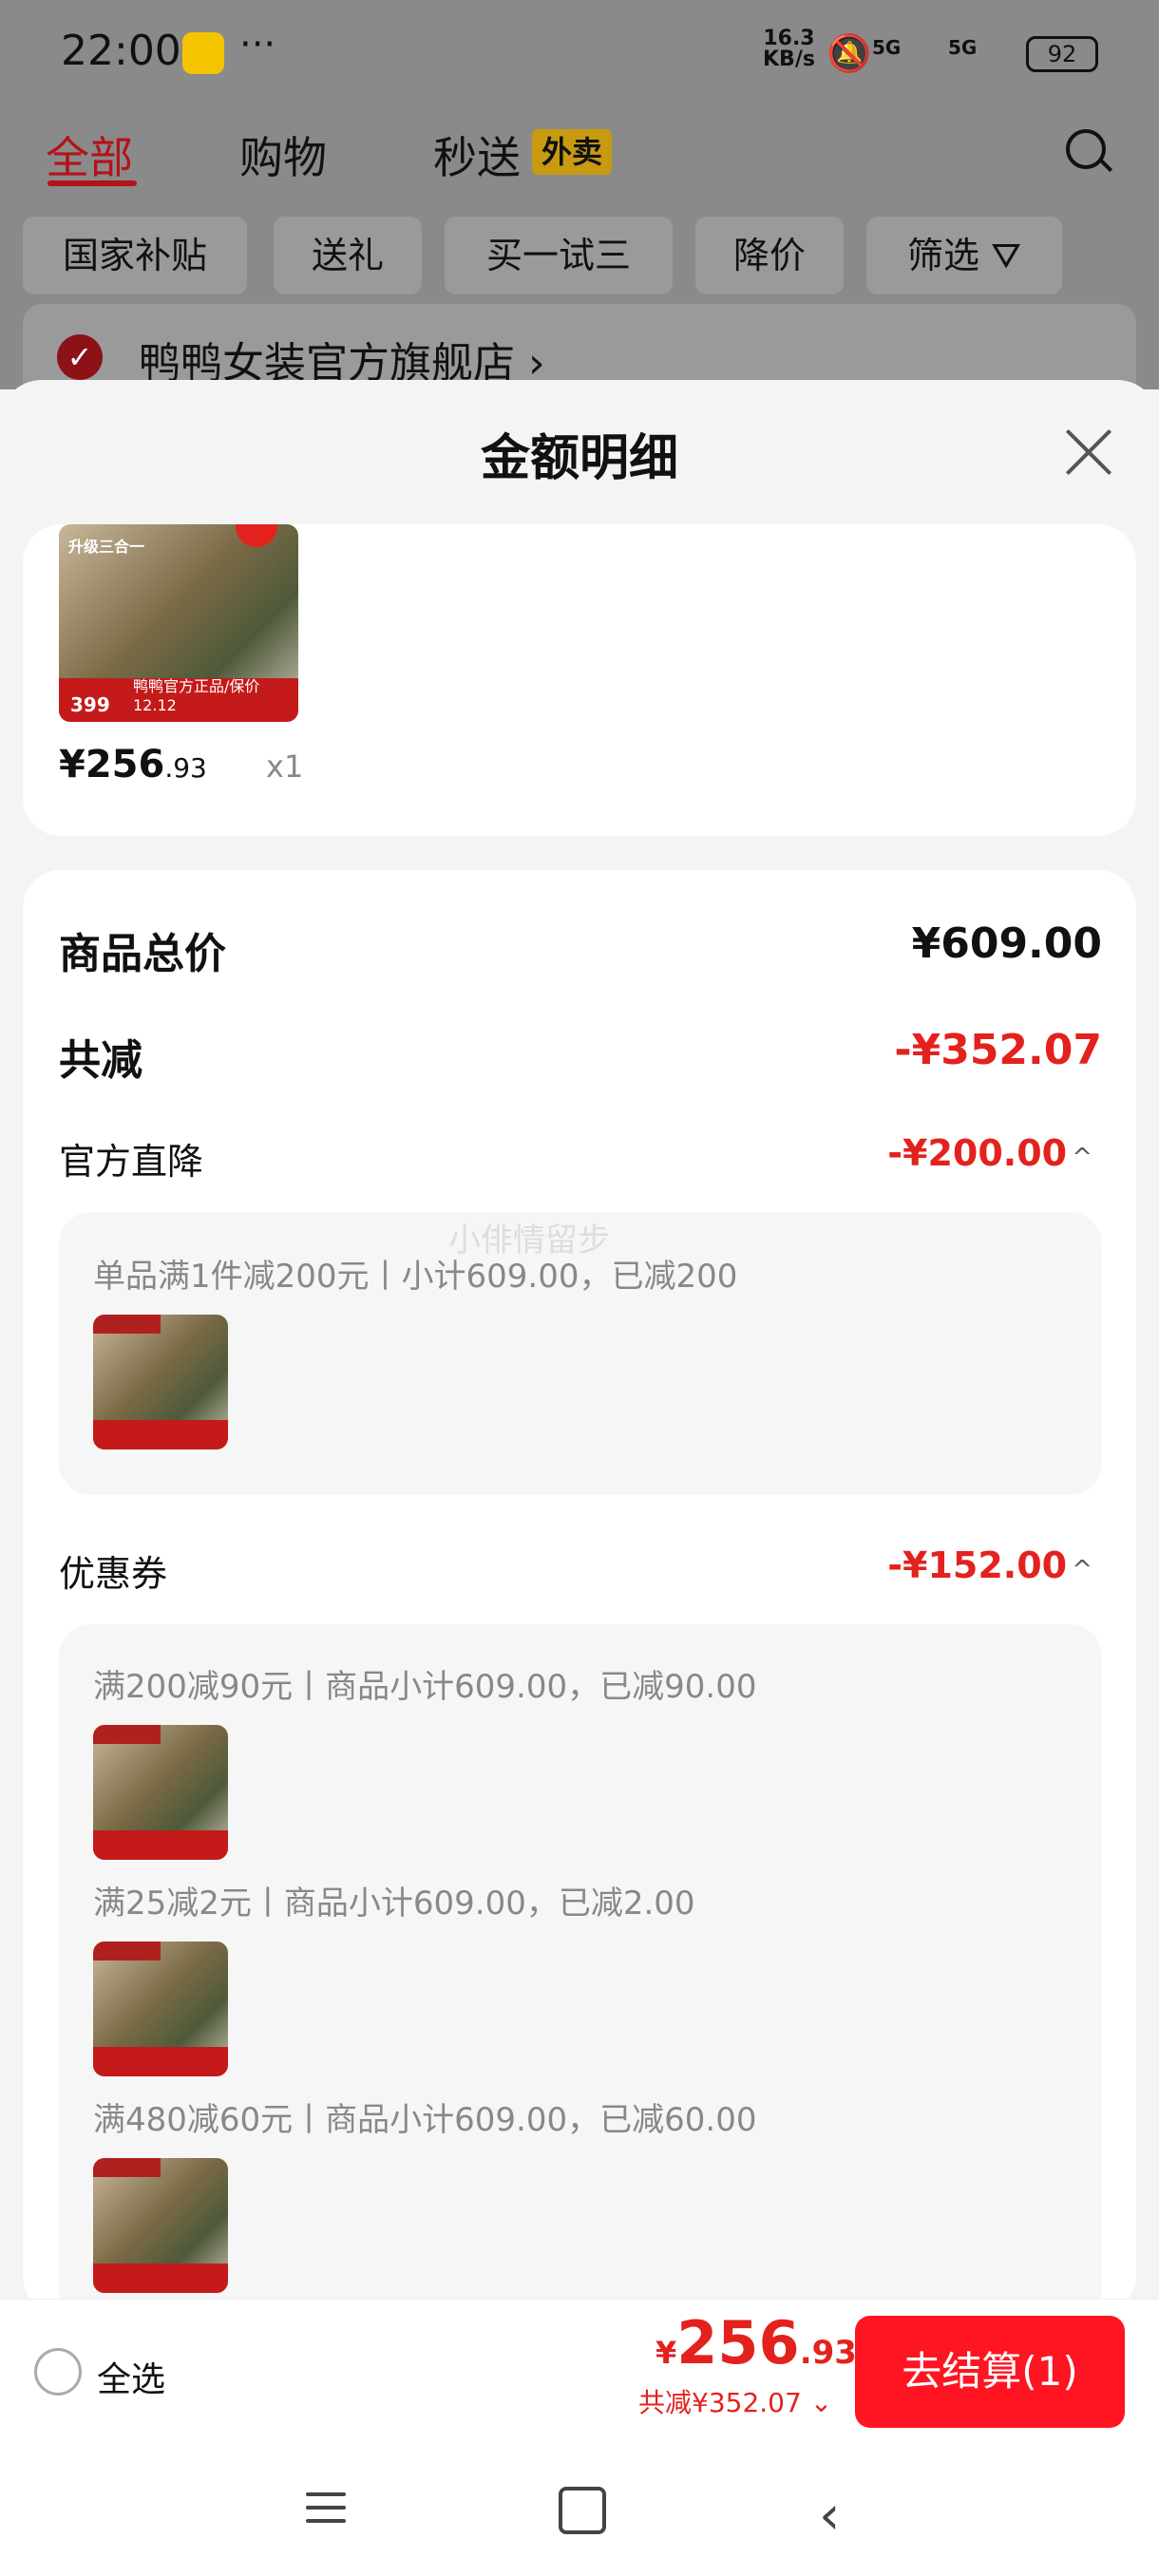  Describe the element at coordinates (113, 1574) in the screenshot. I see `coupon-label: 优惠券` at that location.